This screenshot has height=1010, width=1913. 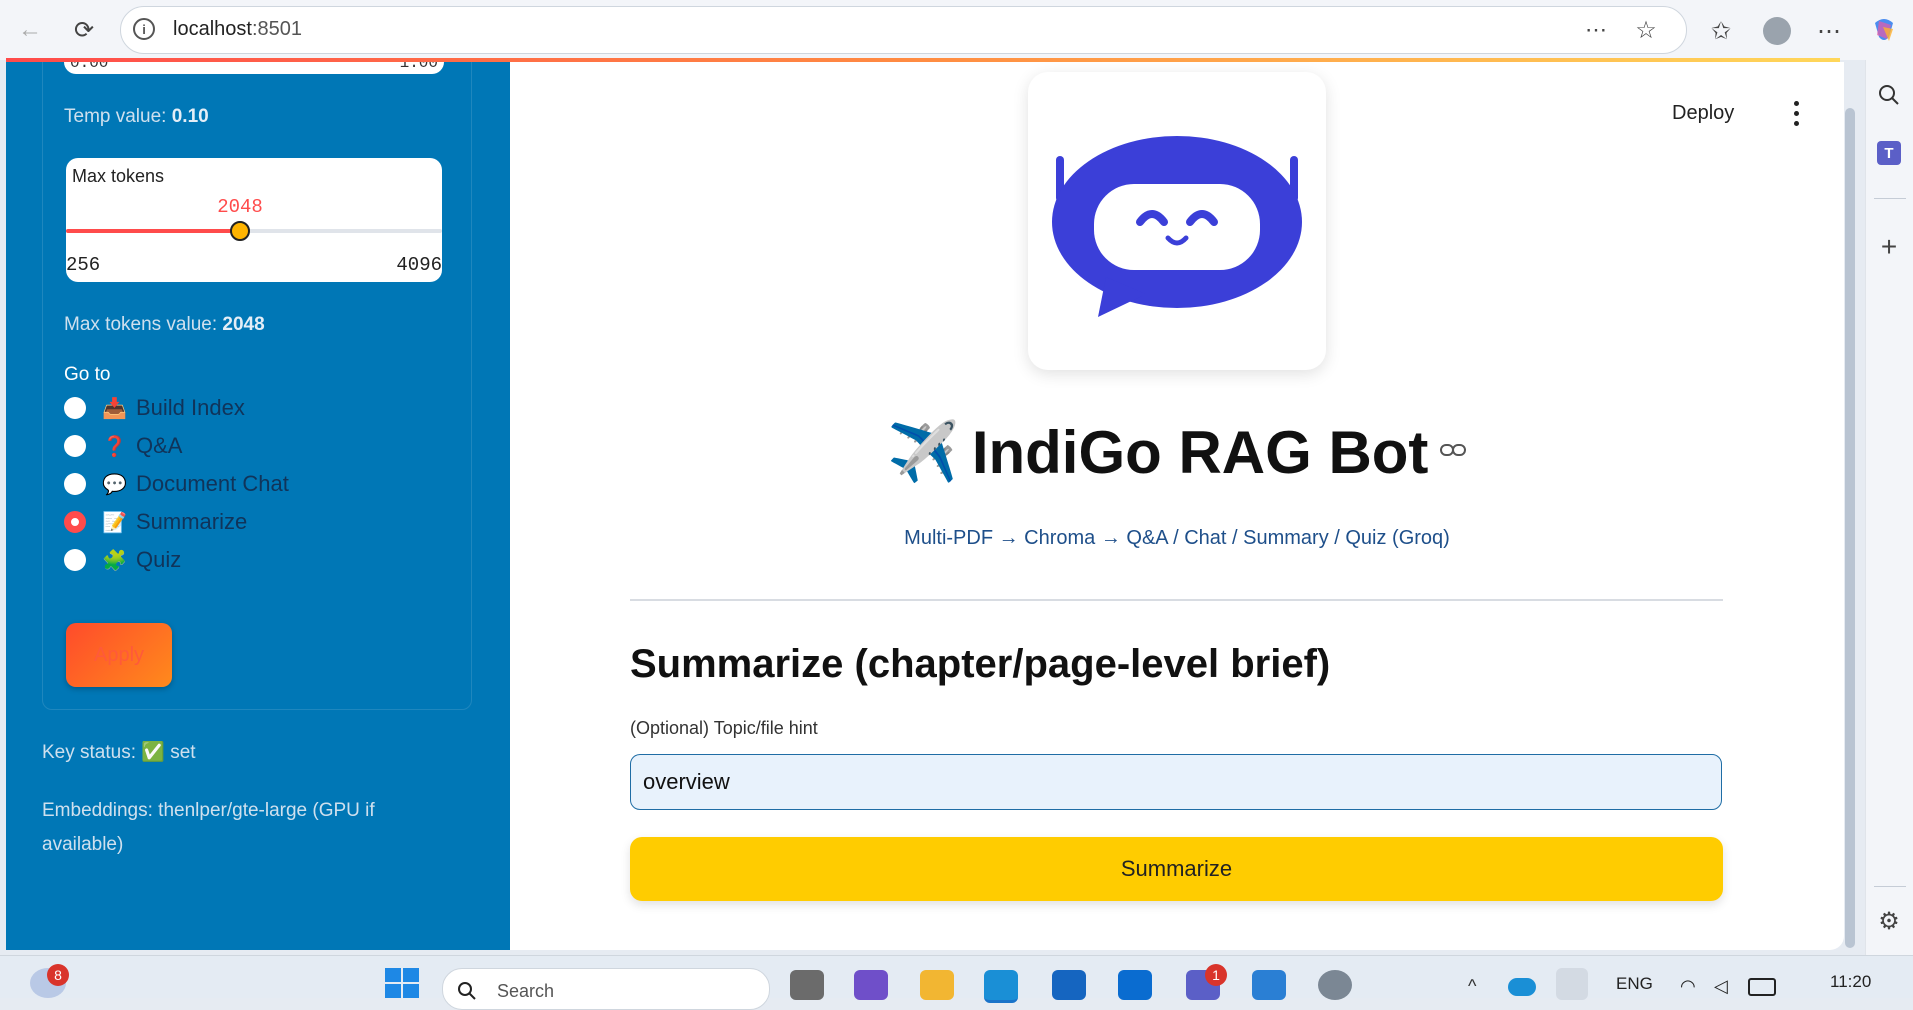 I want to click on teams-icon: T, so click(x=1889, y=153).